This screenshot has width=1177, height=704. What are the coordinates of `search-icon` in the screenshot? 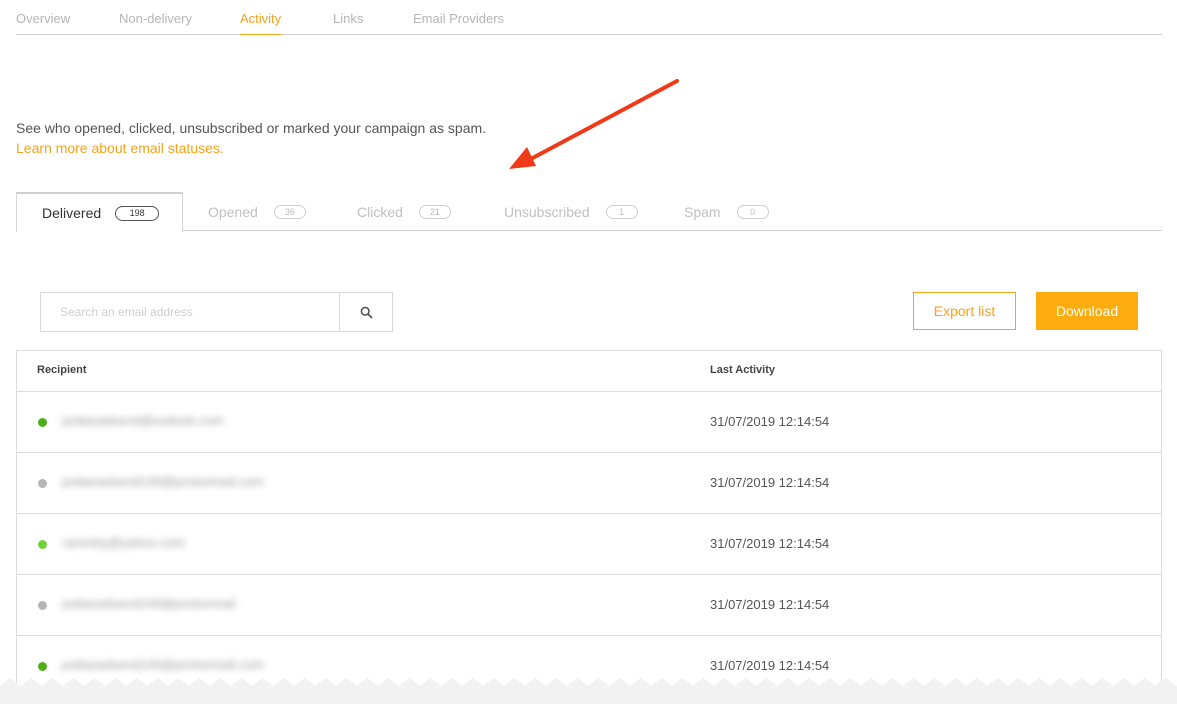 It's located at (366, 312).